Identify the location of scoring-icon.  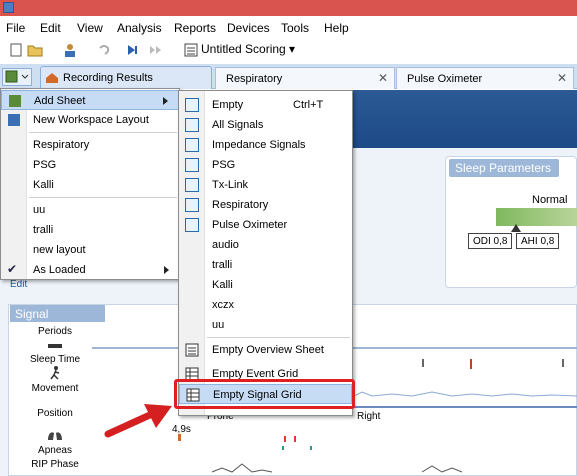
(191, 50).